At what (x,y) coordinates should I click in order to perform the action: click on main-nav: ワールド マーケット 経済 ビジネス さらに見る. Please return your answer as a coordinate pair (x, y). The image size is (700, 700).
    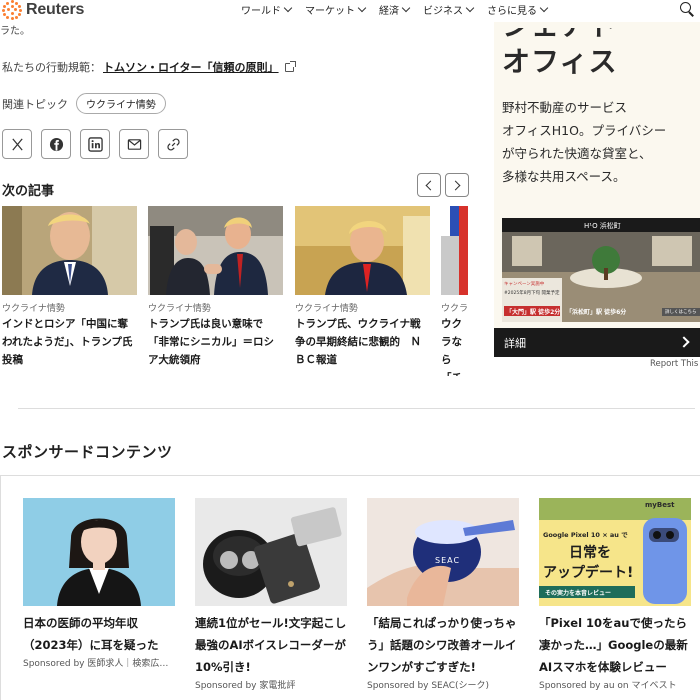
    Looking at the image, I should click on (401, 9).